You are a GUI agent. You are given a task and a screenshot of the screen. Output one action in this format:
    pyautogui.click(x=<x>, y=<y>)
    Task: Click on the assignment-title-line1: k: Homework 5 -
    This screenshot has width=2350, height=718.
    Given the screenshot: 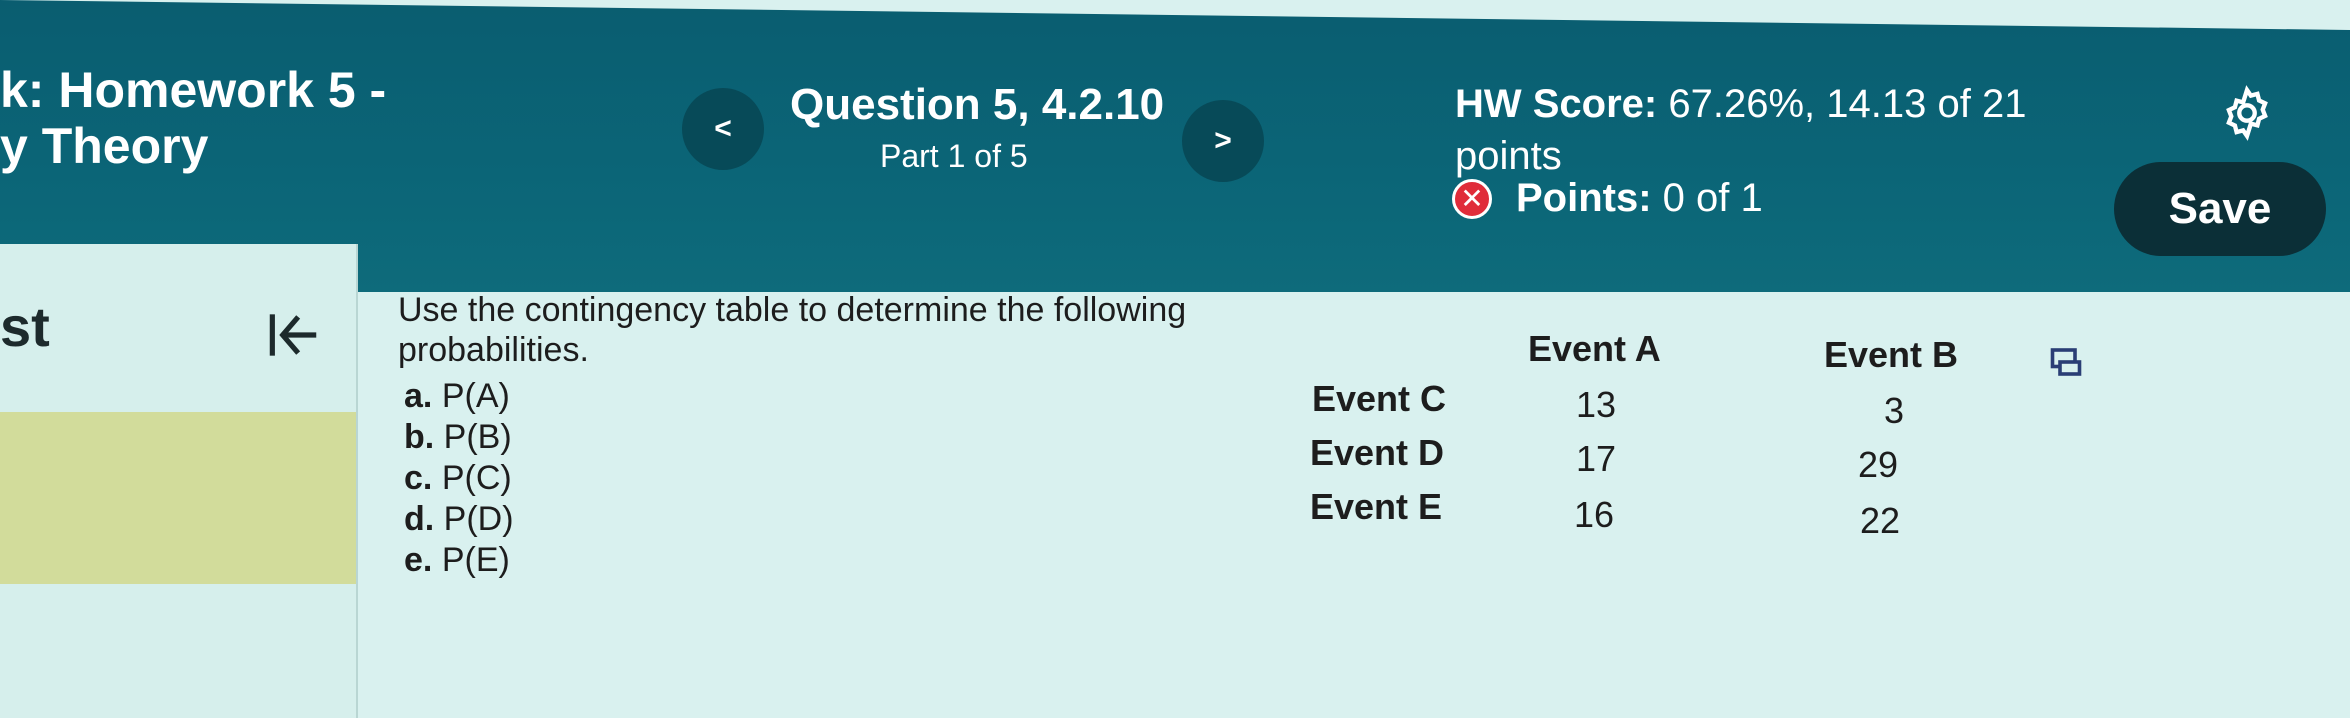 What is the action you would take?
    pyautogui.click(x=193, y=90)
    